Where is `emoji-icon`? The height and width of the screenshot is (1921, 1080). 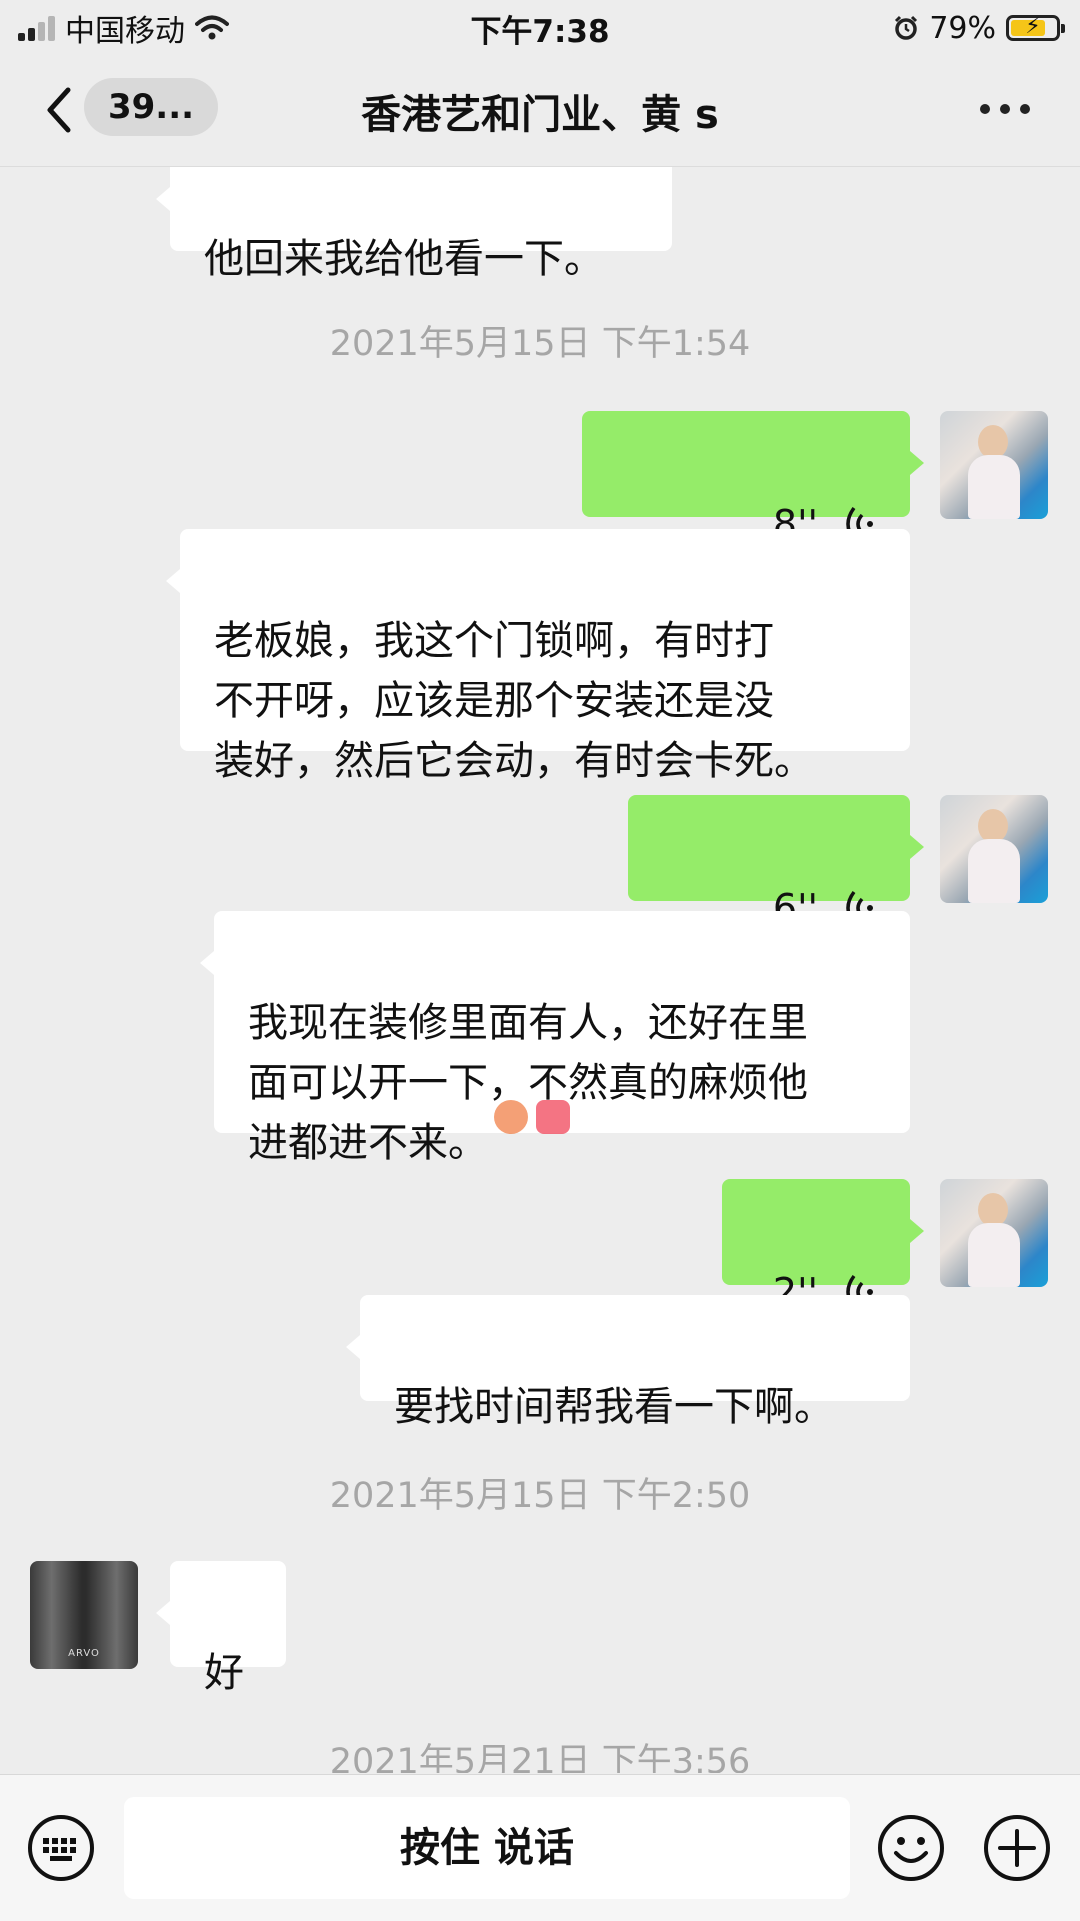
emoji-icon is located at coordinates (911, 1848).